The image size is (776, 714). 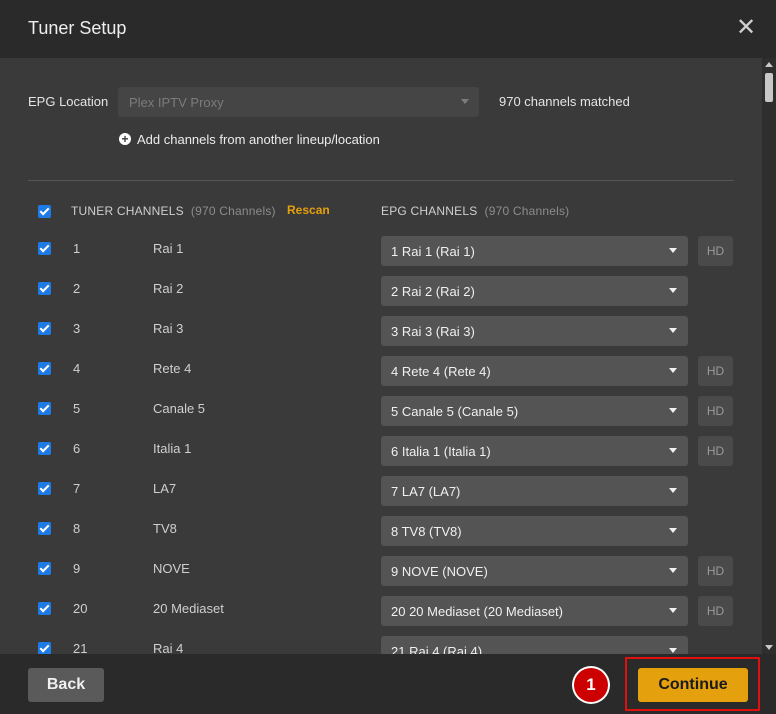 I want to click on channel-name: 20 Mediaset, so click(x=188, y=608).